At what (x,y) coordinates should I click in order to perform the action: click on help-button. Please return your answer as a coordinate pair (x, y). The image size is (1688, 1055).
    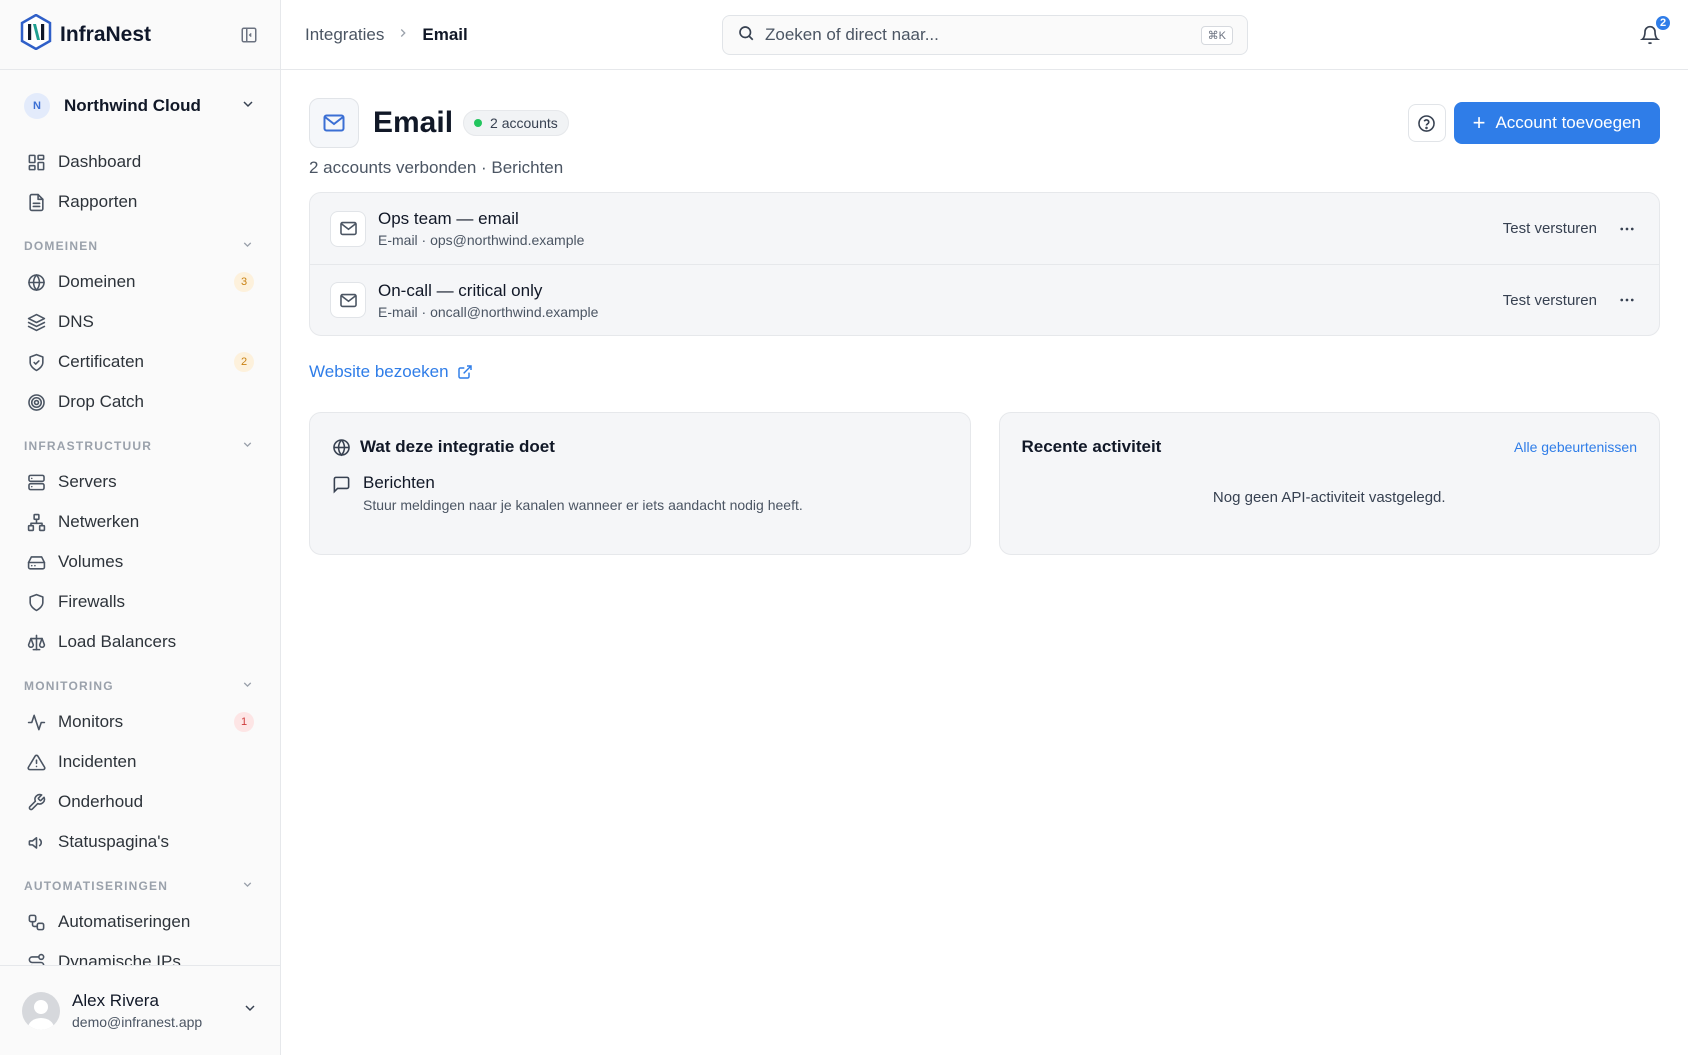
    Looking at the image, I should click on (1426, 123).